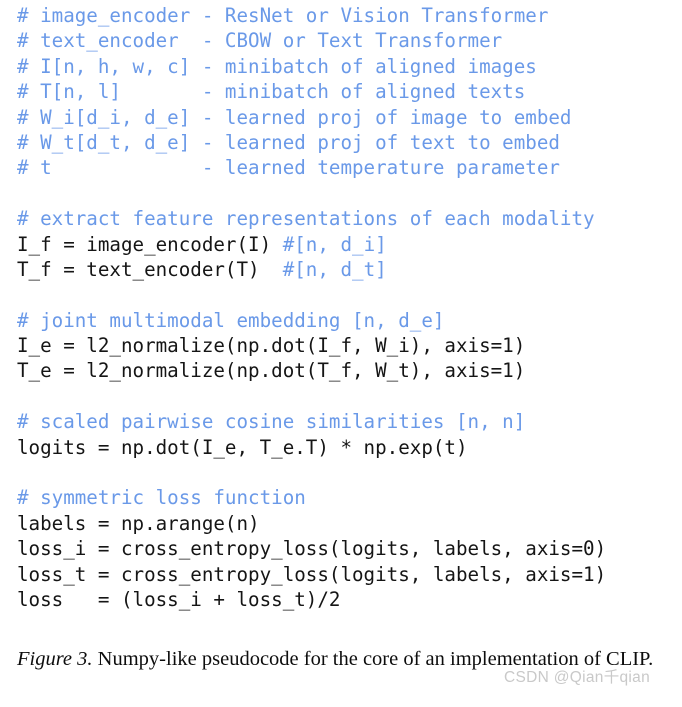 The height and width of the screenshot is (707, 682). What do you see at coordinates (349, 599) in the screenshot?
I see `code-line: loss = (loss_i + loss_t)/2` at bounding box center [349, 599].